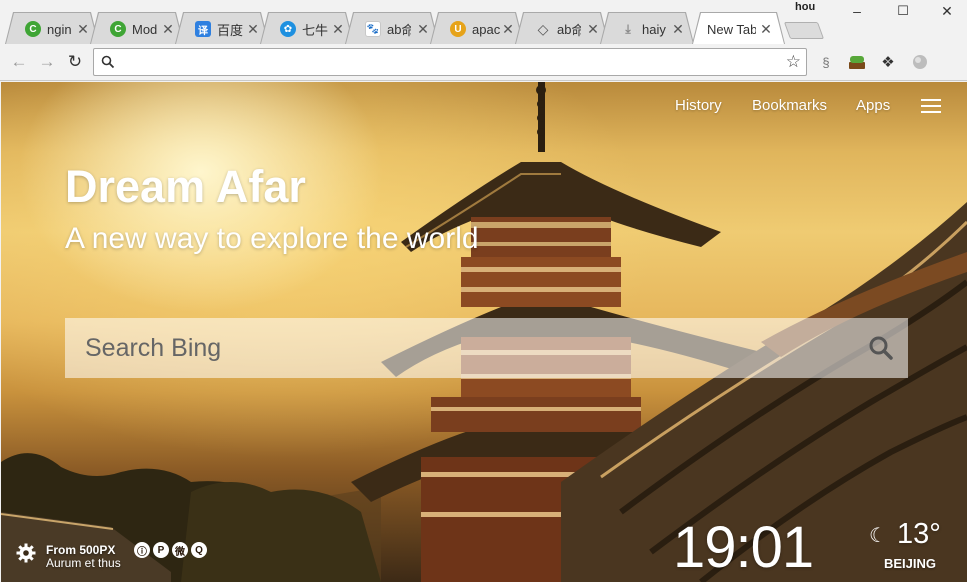  I want to click on address-input, so click(447, 63).